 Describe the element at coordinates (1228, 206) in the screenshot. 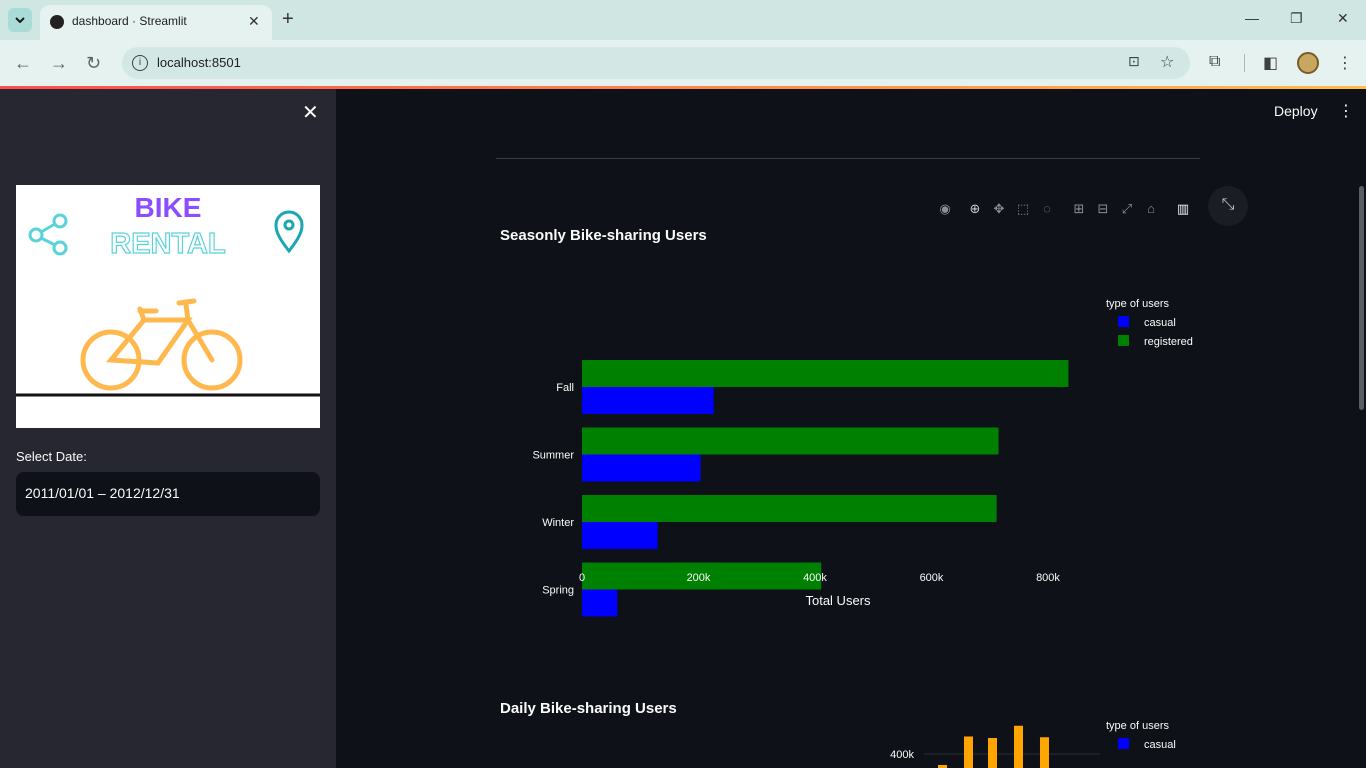

I see `fullscreen-icon: ⤡` at that location.